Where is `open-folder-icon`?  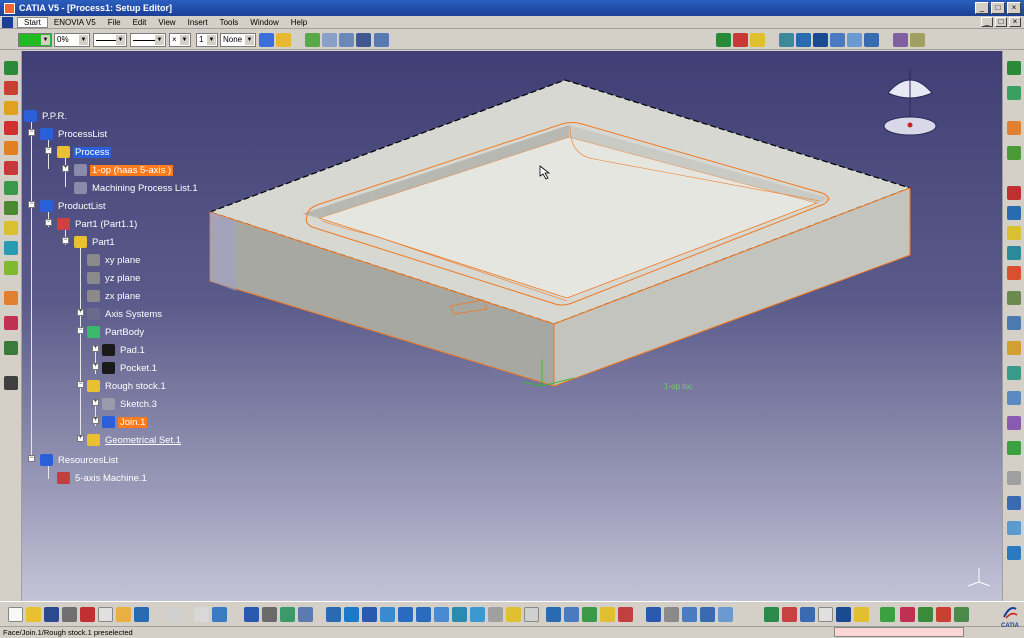 open-folder-icon is located at coordinates (33, 614).